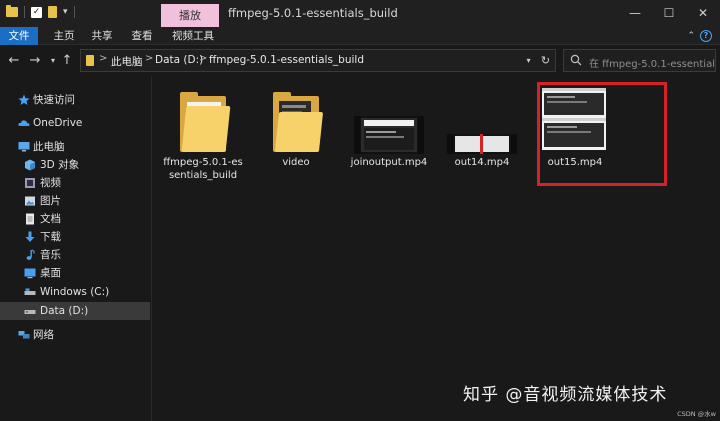 This screenshot has height=421, width=720. I want to click on nav-pictures: 图片, so click(75, 201).